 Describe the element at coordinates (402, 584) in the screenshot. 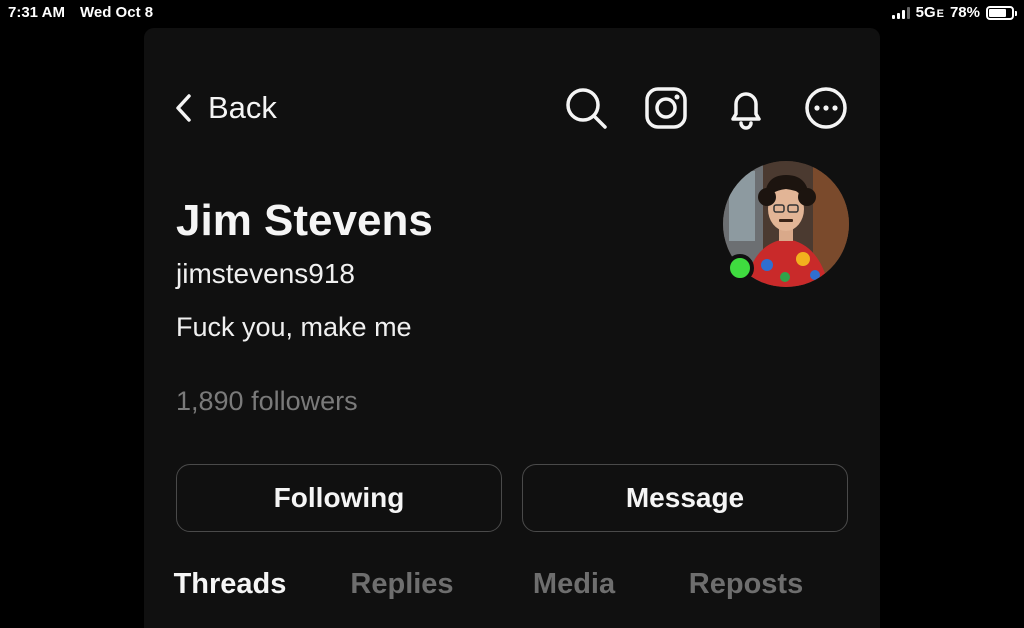

I see `tab-replies: Replies` at that location.